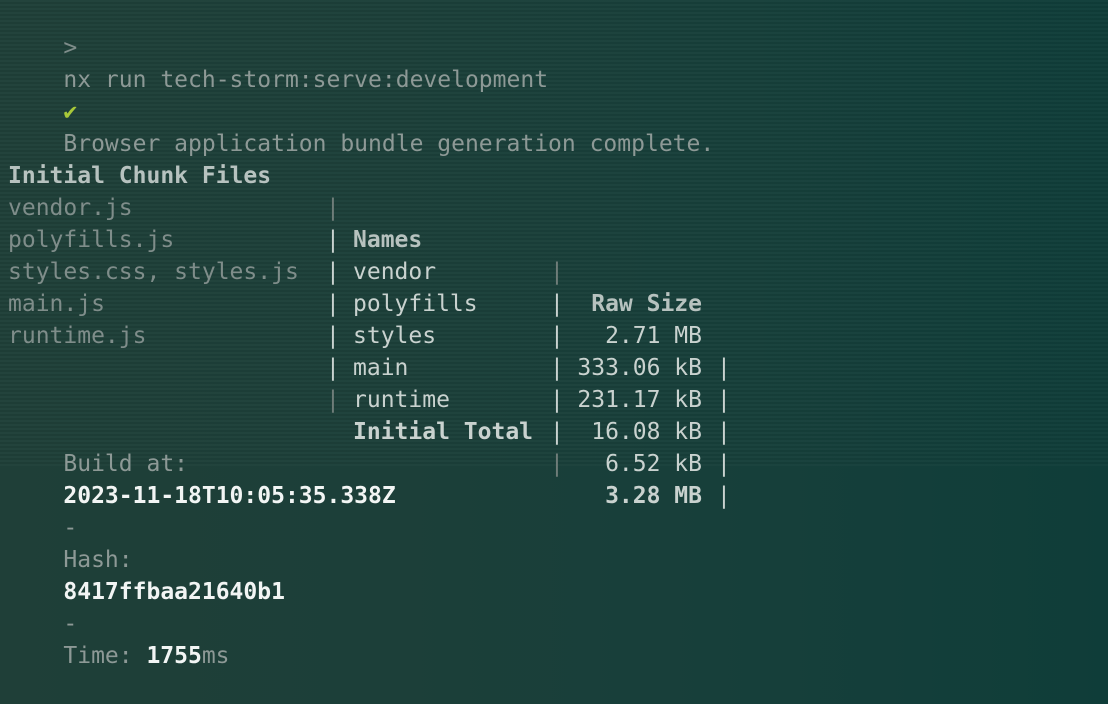 This screenshot has width=1108, height=704. I want to click on build-at-value: 2023-11-18T10:05:35.338Z, so click(229, 496).